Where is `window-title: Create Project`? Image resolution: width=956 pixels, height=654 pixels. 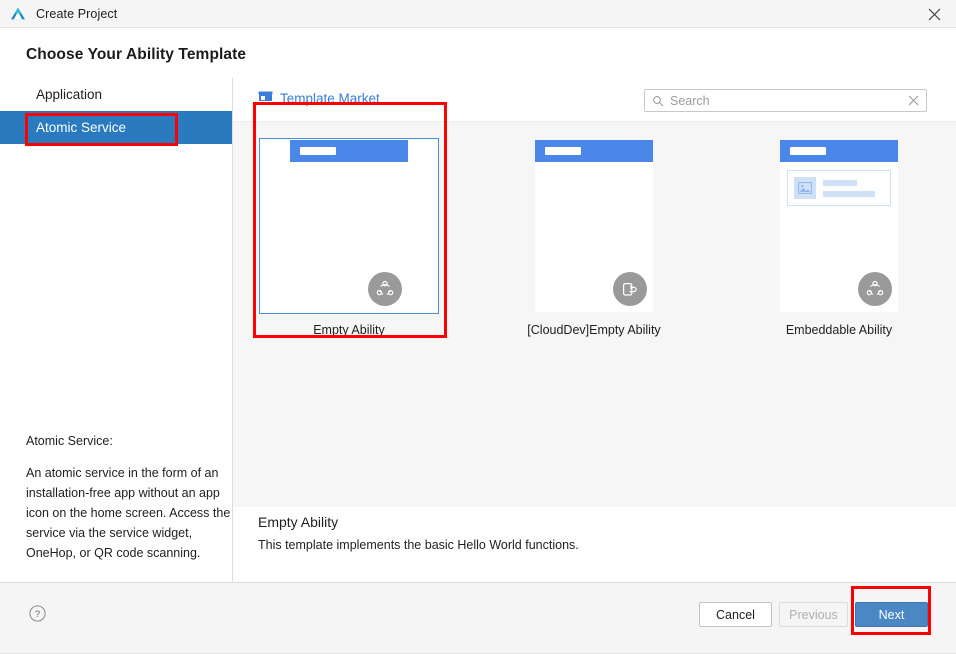
window-title: Create Project is located at coordinates (77, 13).